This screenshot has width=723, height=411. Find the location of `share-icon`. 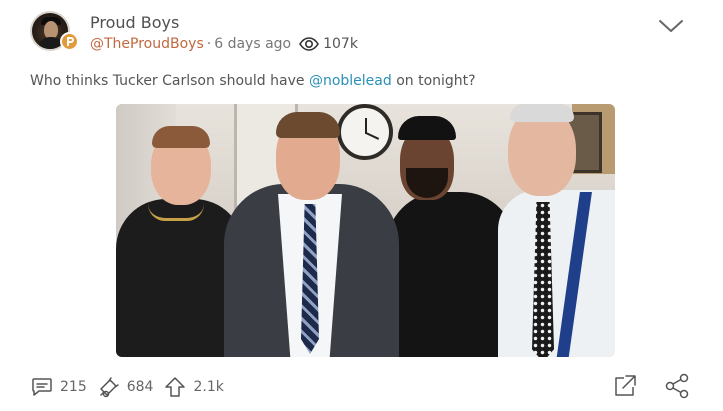

share-icon is located at coordinates (677, 386).